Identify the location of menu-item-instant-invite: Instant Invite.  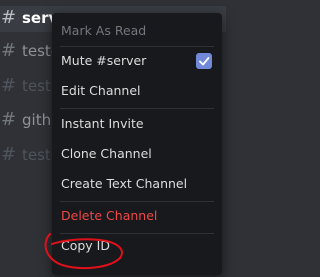
(137, 124).